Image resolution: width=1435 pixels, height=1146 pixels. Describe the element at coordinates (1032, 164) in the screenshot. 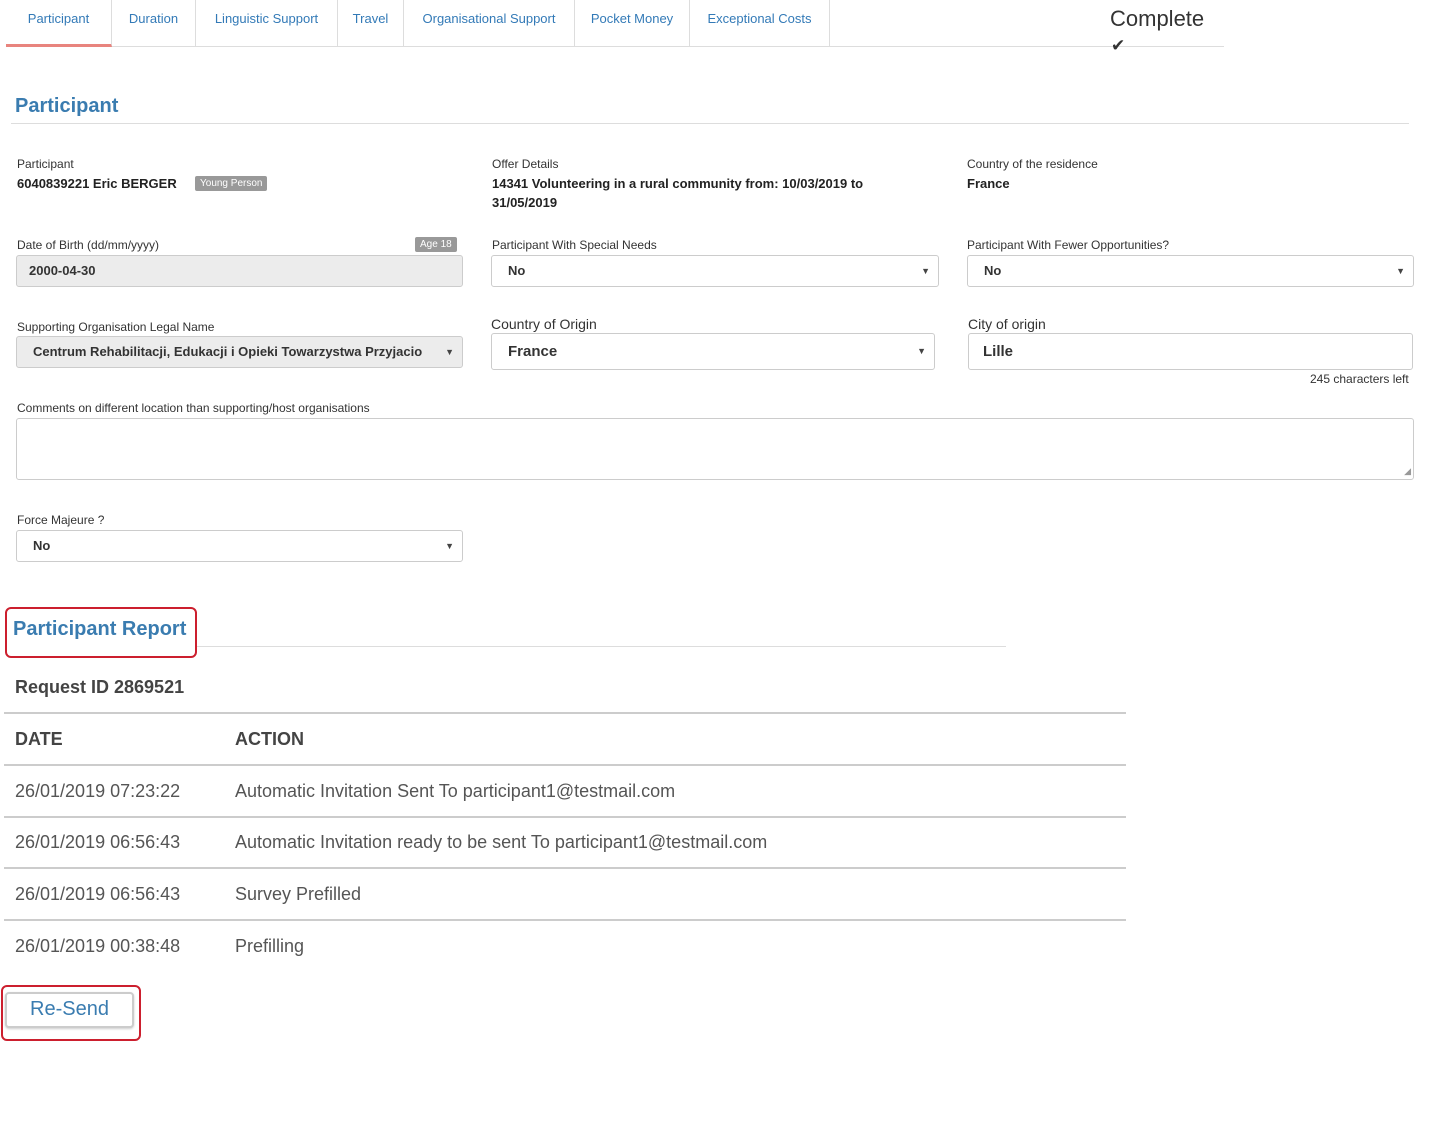

I see `country-residence-label: Country of the residence` at that location.